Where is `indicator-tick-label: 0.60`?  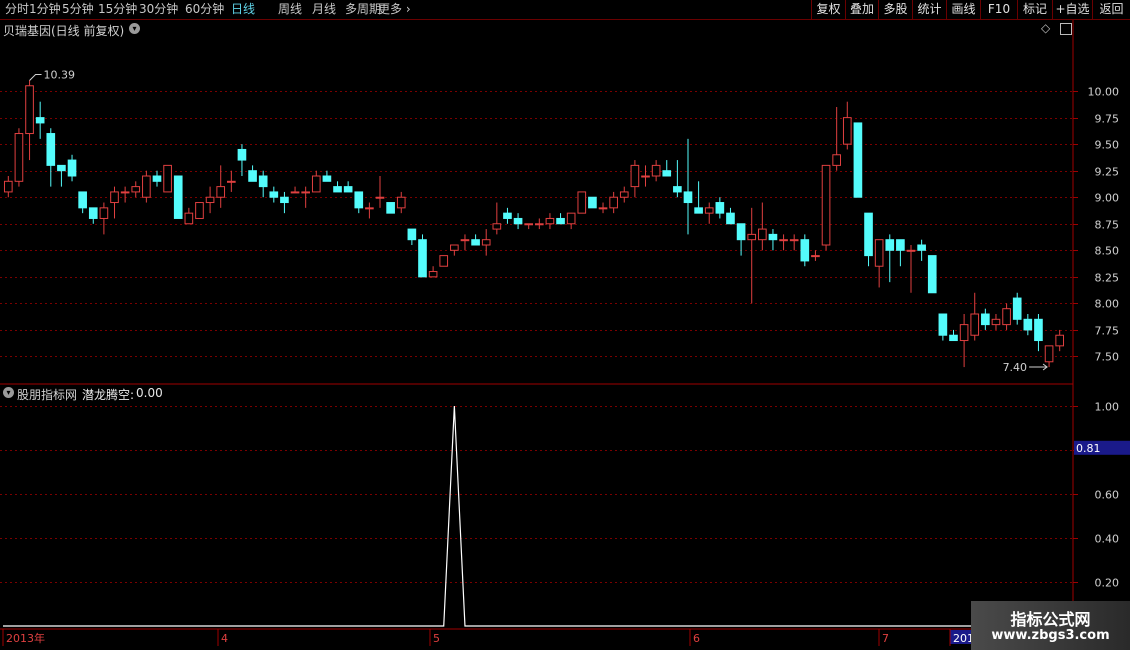
indicator-tick-label: 0.60 is located at coordinates (1107, 495).